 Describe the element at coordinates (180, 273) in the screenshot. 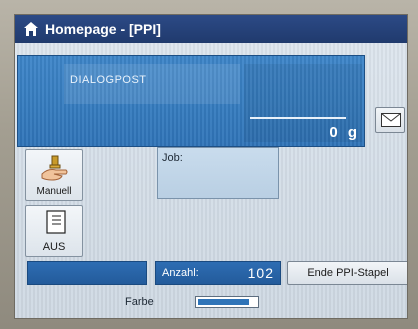

I see `count-label: Anzahl:` at that location.